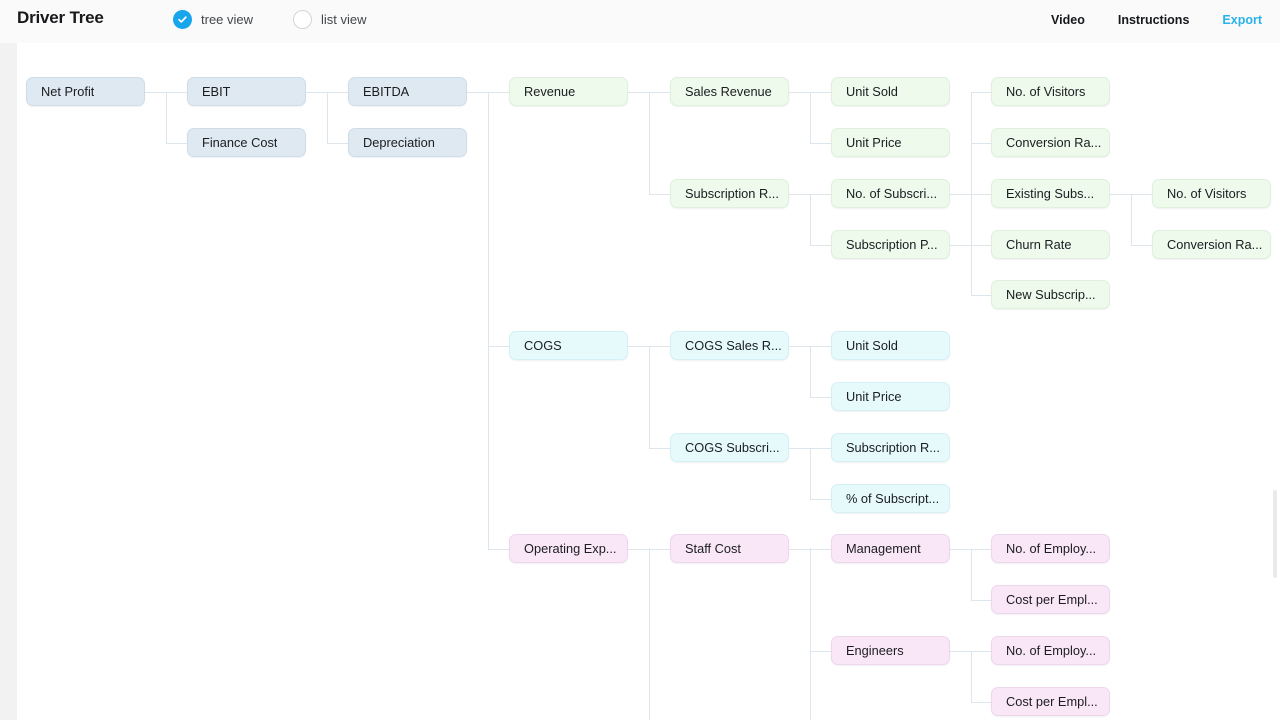  I want to click on toggle-list-view-label: list view, so click(344, 19).